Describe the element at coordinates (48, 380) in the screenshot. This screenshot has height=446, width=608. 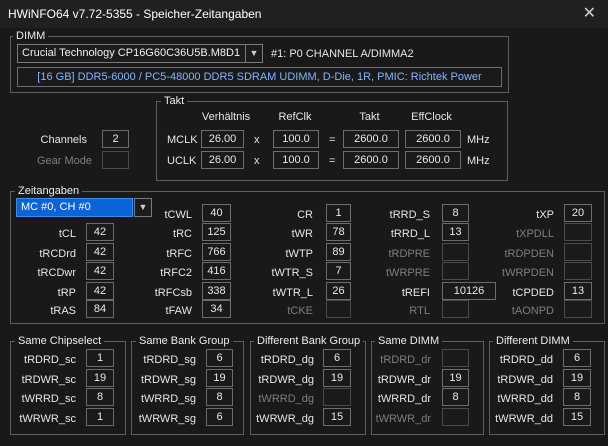
I see `trdwr-sc-label: tRDWR_sc` at that location.